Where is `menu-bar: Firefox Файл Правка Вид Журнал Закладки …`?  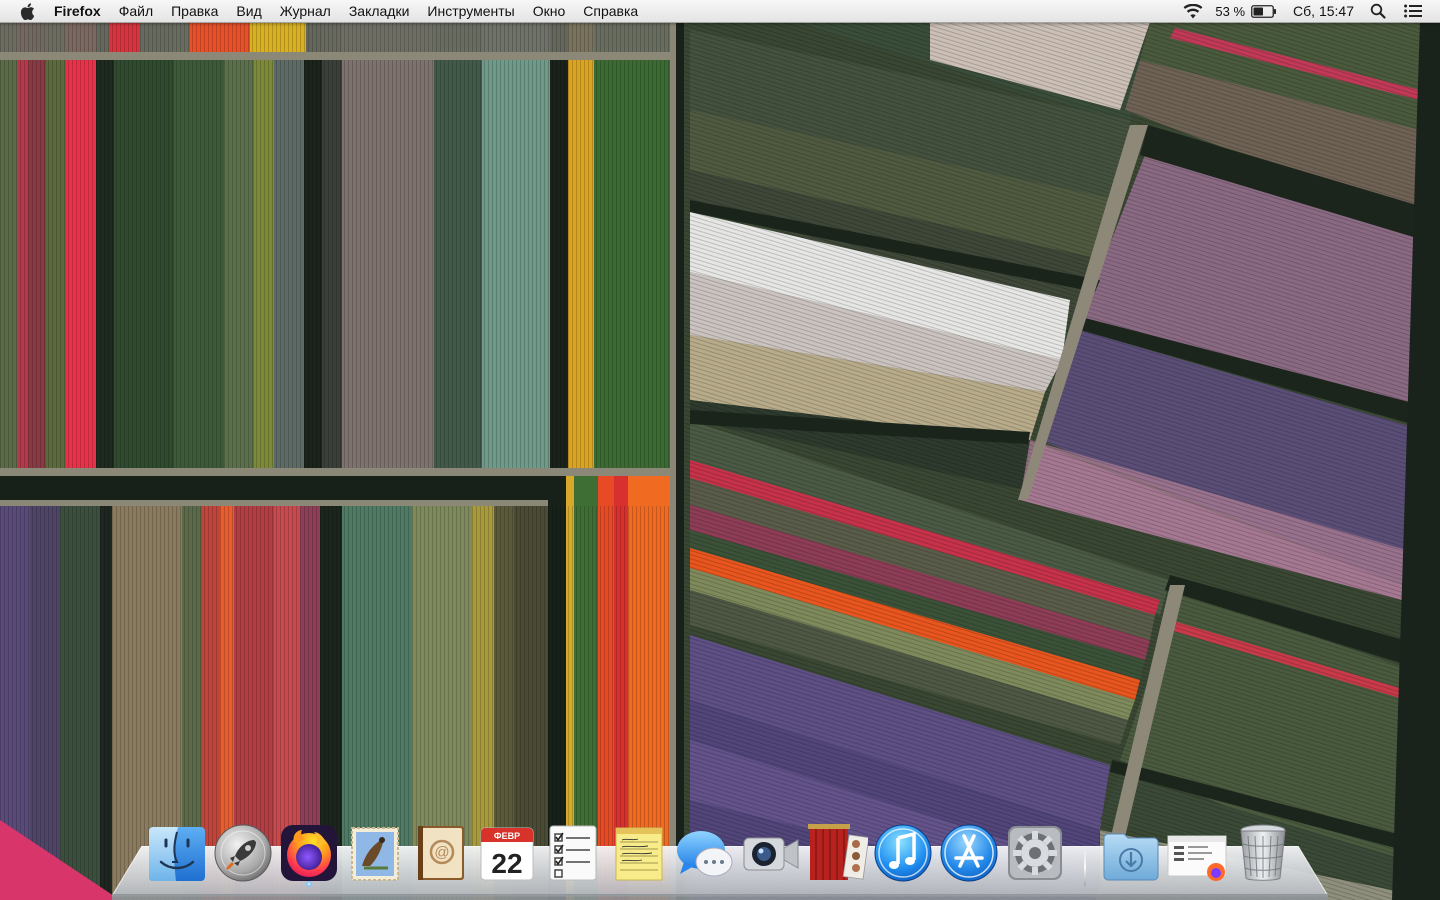 menu-bar: Firefox Файл Правка Вид Журнал Закладки … is located at coordinates (720, 11).